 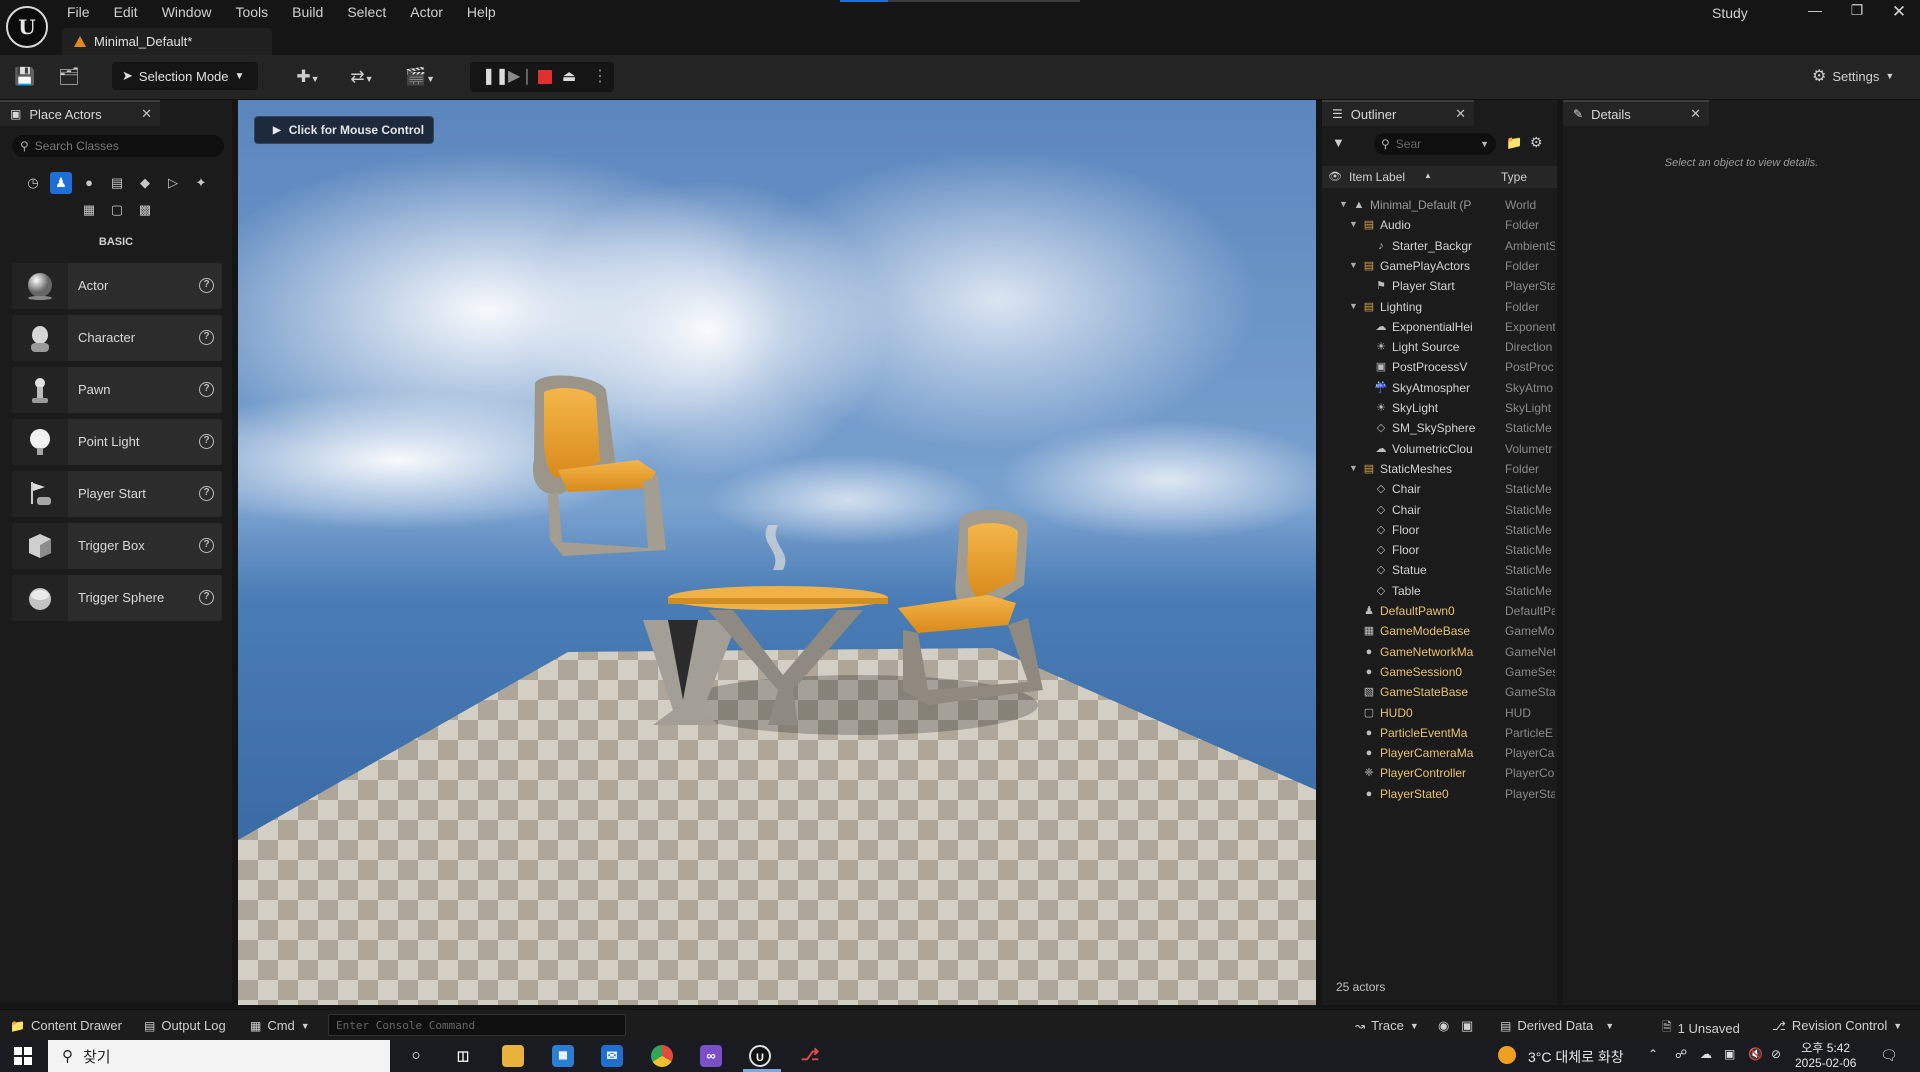 I want to click on outliner-row: ● GameSession0 GameSes, so click(x=1439, y=672).